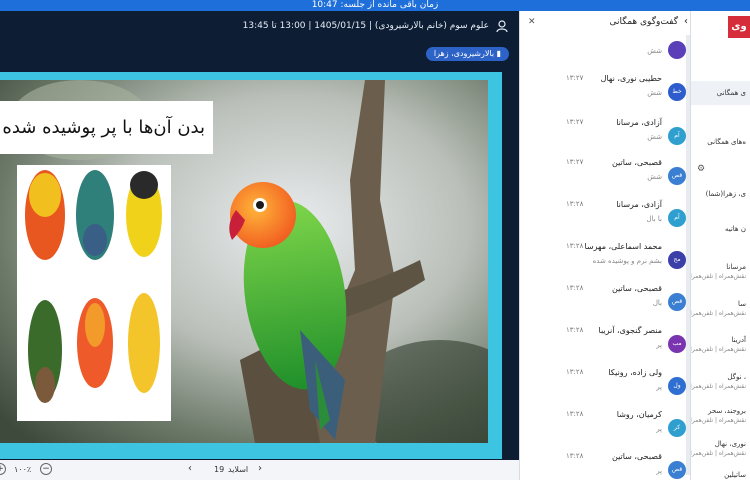  What do you see at coordinates (605, 137) in the screenshot?
I see `chat-message: آم آزادی، مرسانا ۱۳:۲۷ شش` at bounding box center [605, 137].